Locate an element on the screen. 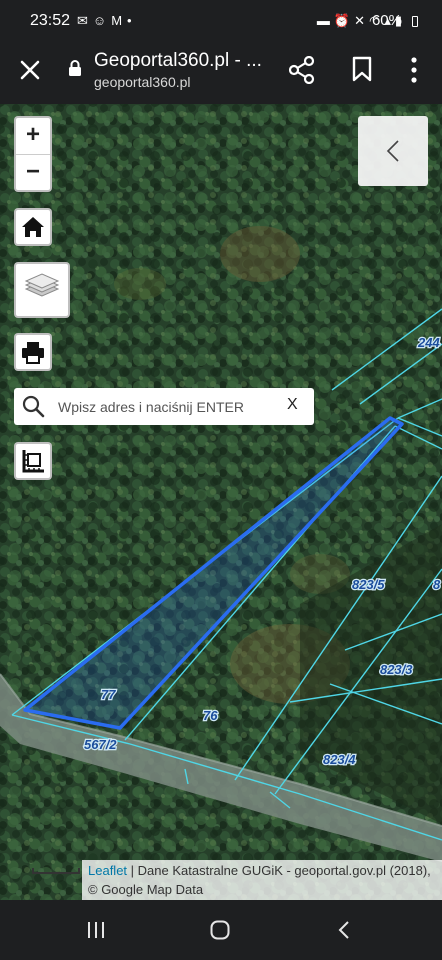 This screenshot has width=442, height=960. print-button is located at coordinates (33, 352).